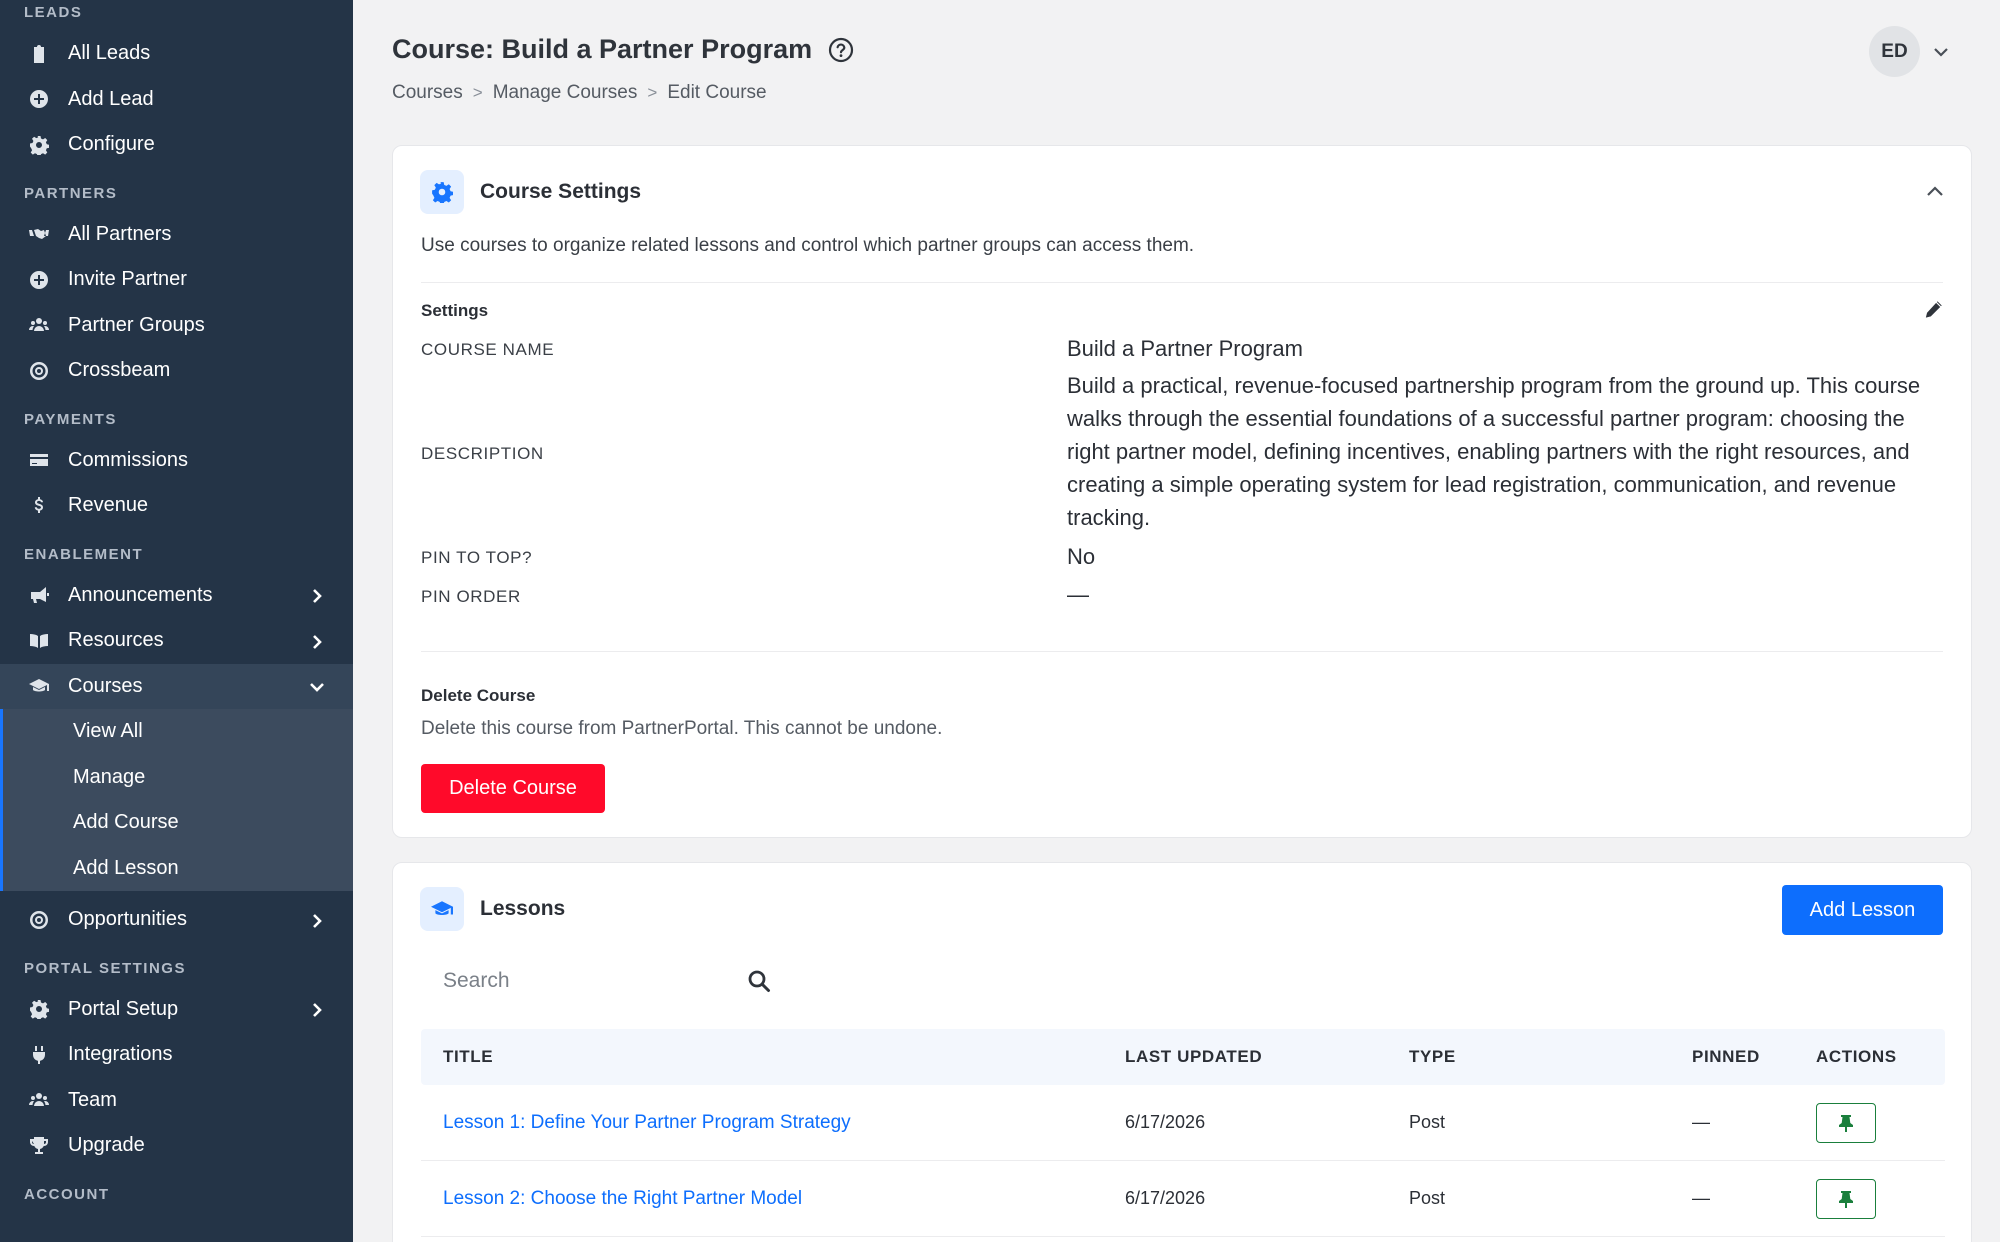  What do you see at coordinates (39, 325) in the screenshot?
I see `users-icon` at bounding box center [39, 325].